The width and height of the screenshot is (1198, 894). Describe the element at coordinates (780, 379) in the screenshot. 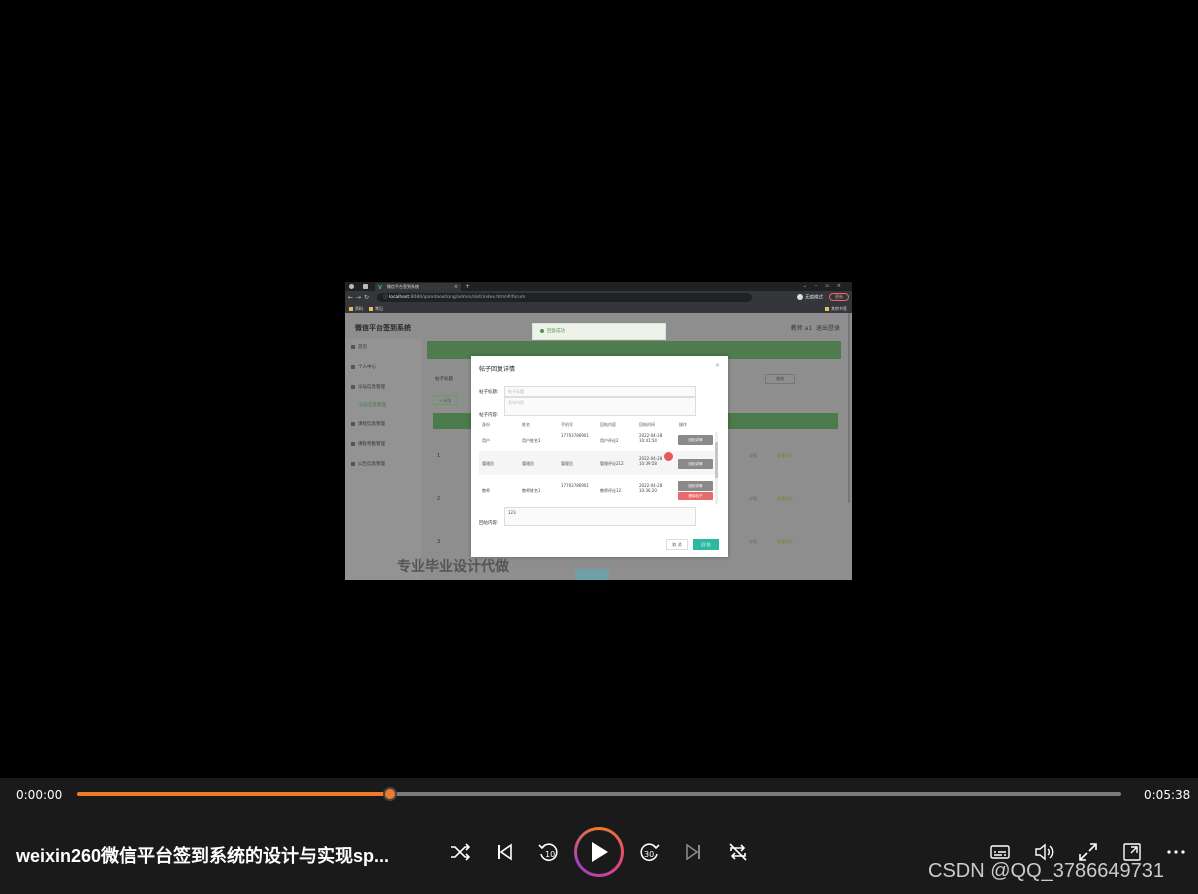

I see `search-button: 查询` at that location.